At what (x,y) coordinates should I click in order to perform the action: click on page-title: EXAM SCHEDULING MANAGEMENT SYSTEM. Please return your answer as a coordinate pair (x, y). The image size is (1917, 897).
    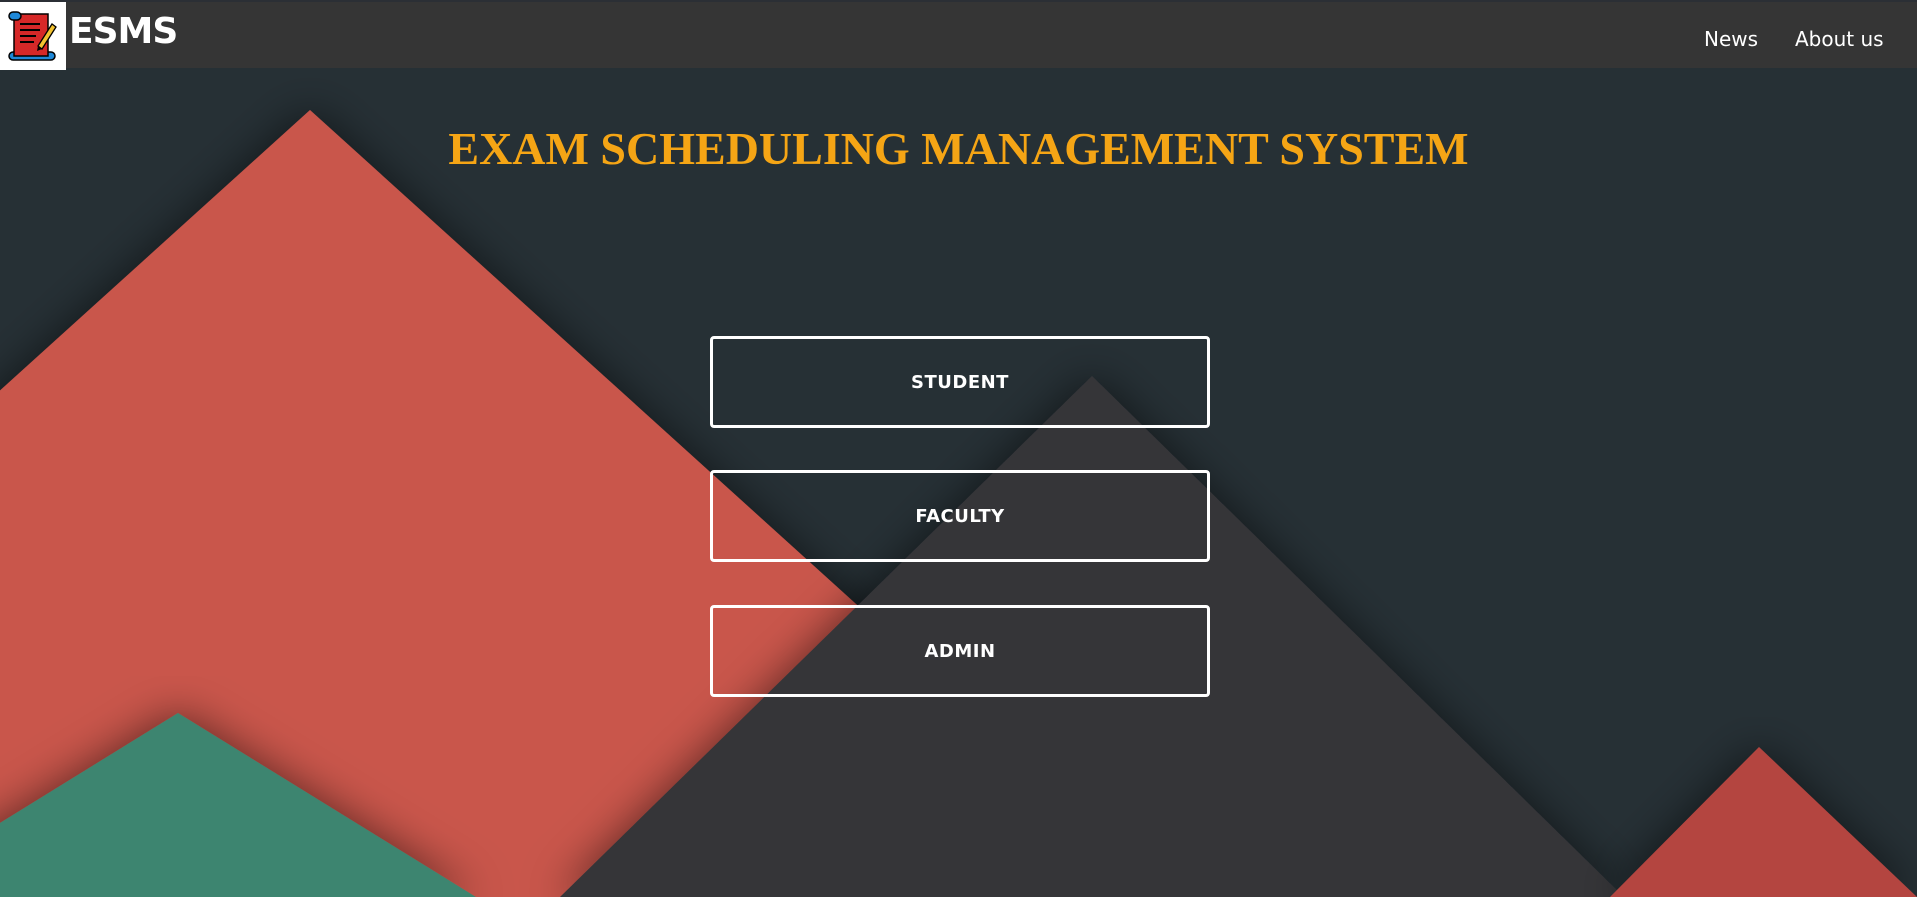
    Looking at the image, I should click on (958, 148).